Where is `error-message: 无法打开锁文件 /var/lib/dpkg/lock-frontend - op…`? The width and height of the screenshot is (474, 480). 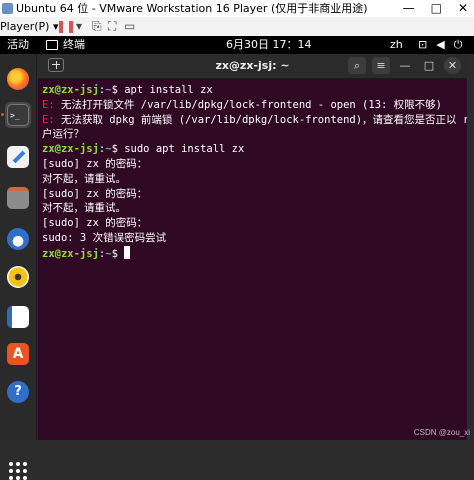 error-message: 无法打开锁文件 /var/lib/dpkg/lock-frontend - op… is located at coordinates (248, 104).